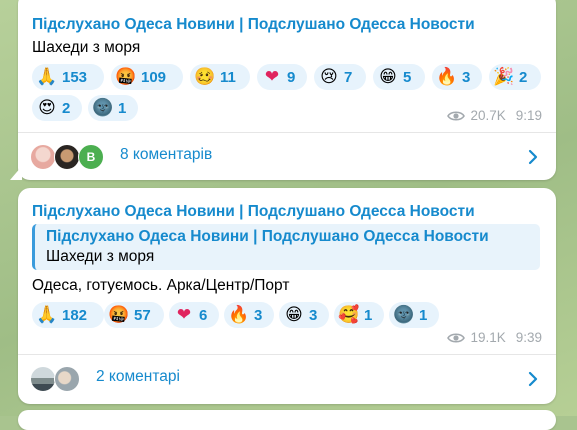 Image resolution: width=577 pixels, height=430 pixels. I want to click on reaction-grinning-face: 😁 3, so click(304, 315).